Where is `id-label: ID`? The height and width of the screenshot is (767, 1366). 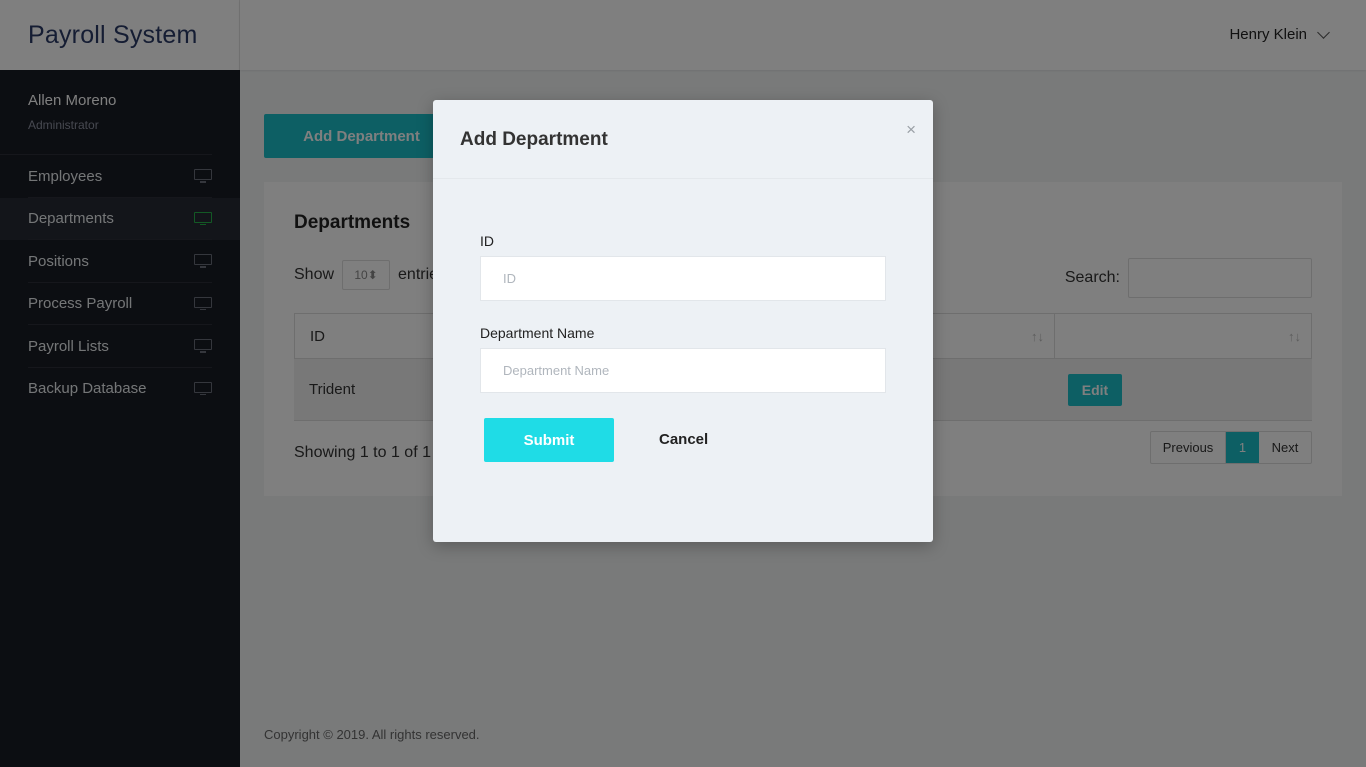
id-label: ID is located at coordinates (487, 241).